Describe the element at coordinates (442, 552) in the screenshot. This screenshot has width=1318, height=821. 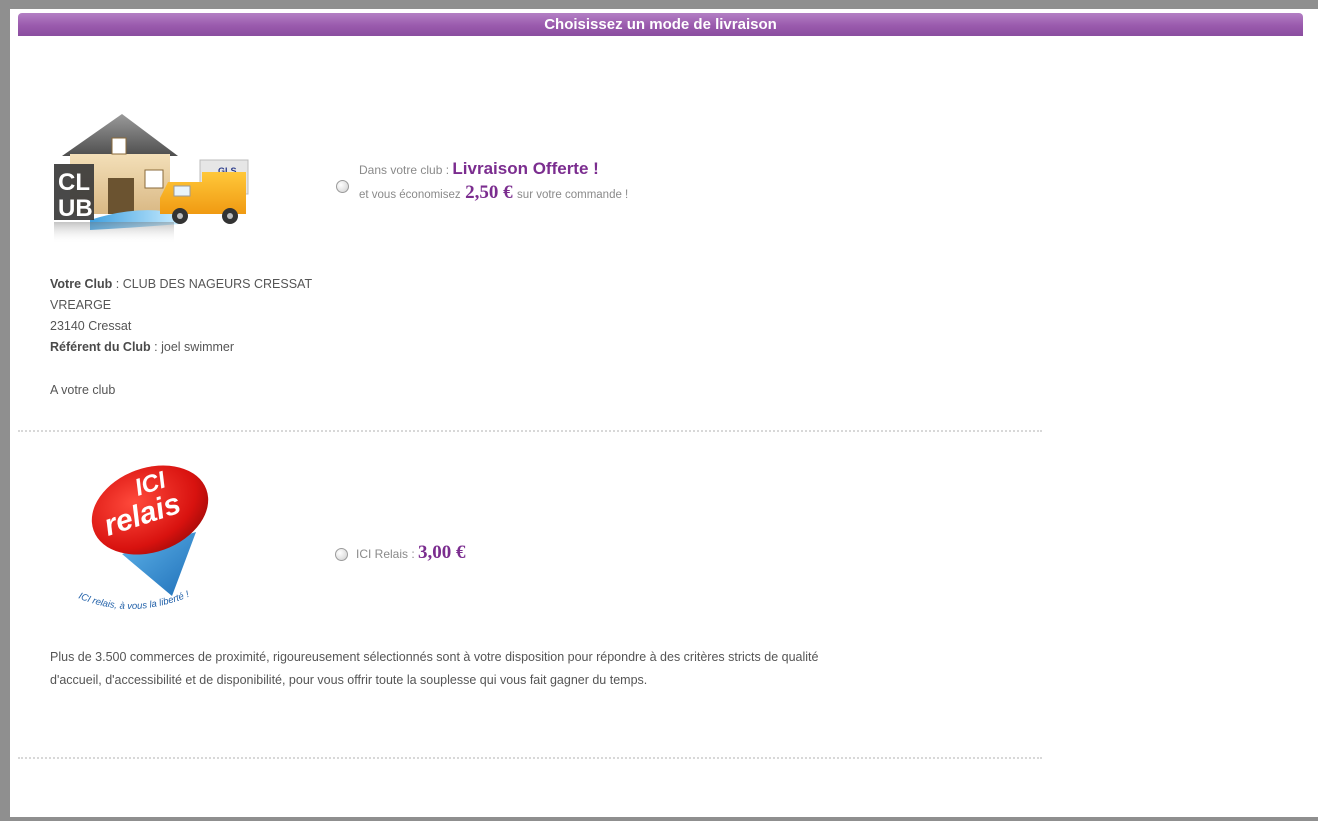
I see `ici-relais-price: 3,00 €` at that location.